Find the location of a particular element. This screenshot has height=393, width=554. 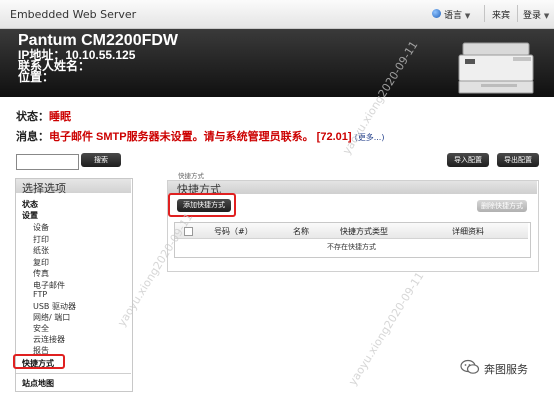

status-value: 睡眠 is located at coordinates (60, 117).